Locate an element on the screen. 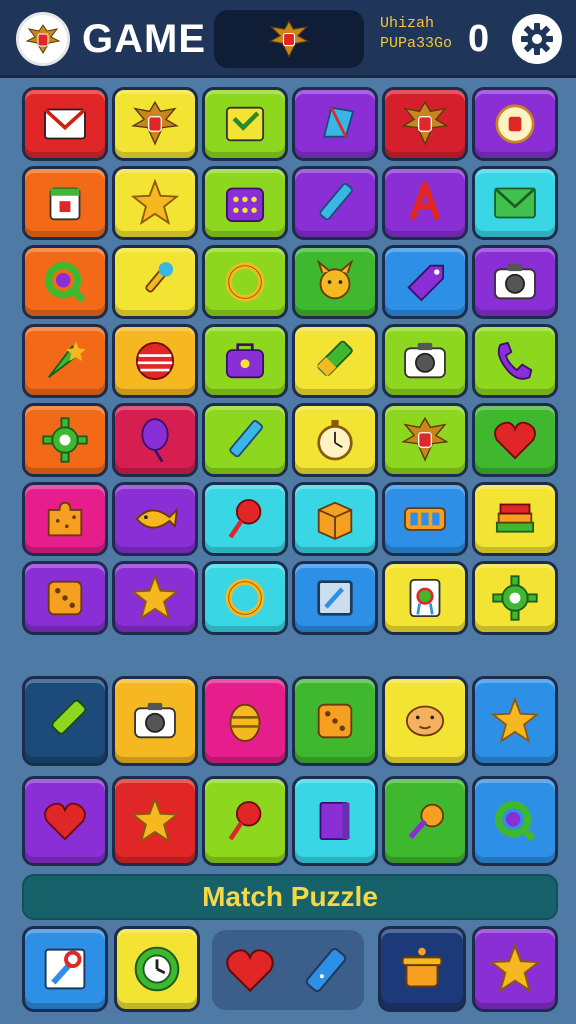 This screenshot has height=1024, width=576. pot-icon is located at coordinates (422, 967).